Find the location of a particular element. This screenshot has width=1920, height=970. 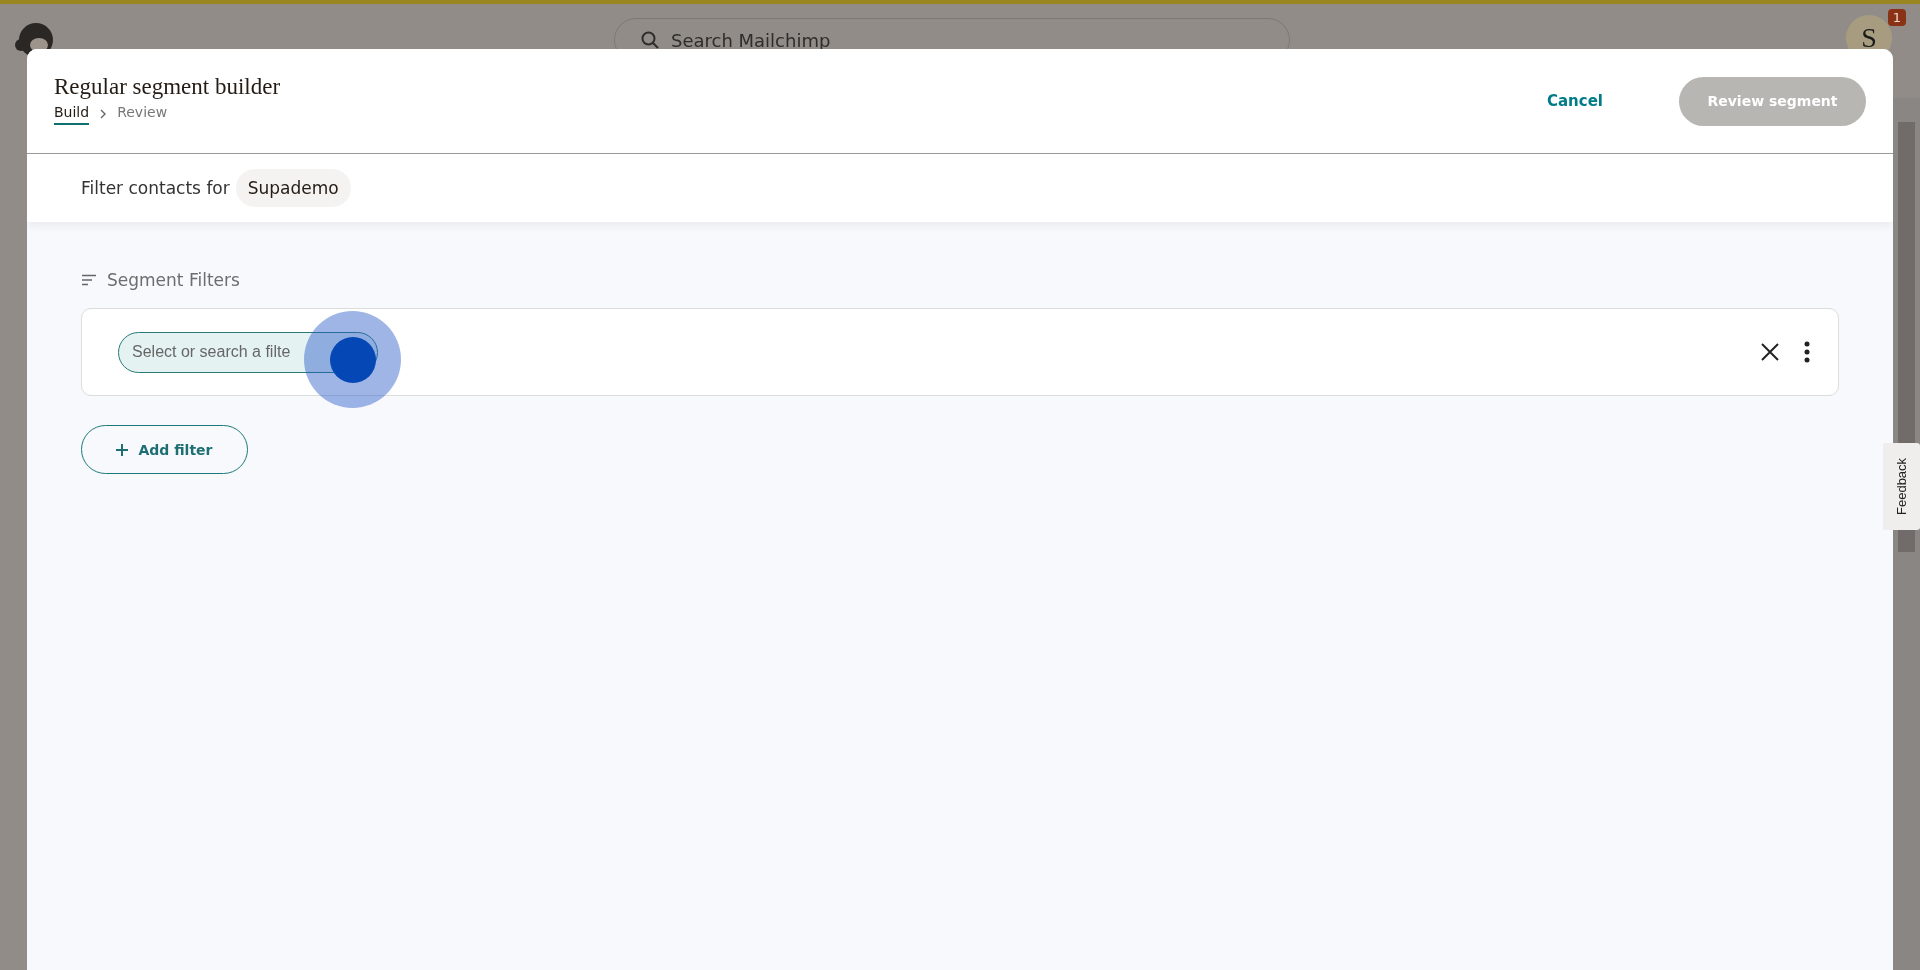

notification-badge: 1 is located at coordinates (1896, 17).